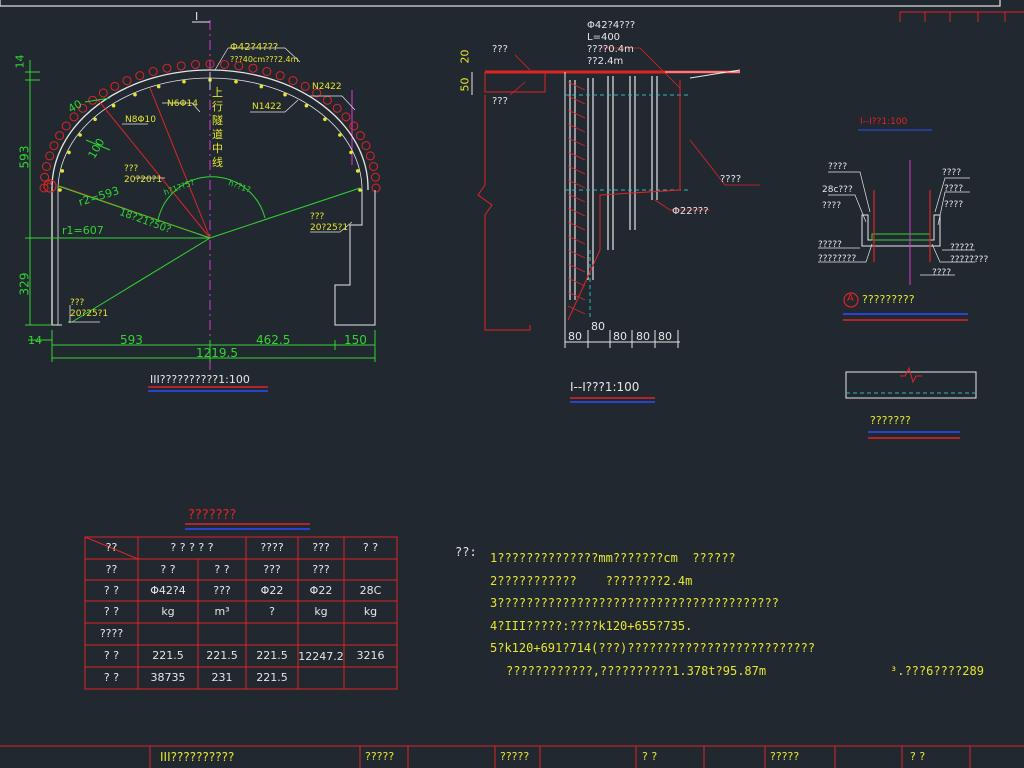  I want to click on cs-title: III??????????1:100, so click(200, 379).